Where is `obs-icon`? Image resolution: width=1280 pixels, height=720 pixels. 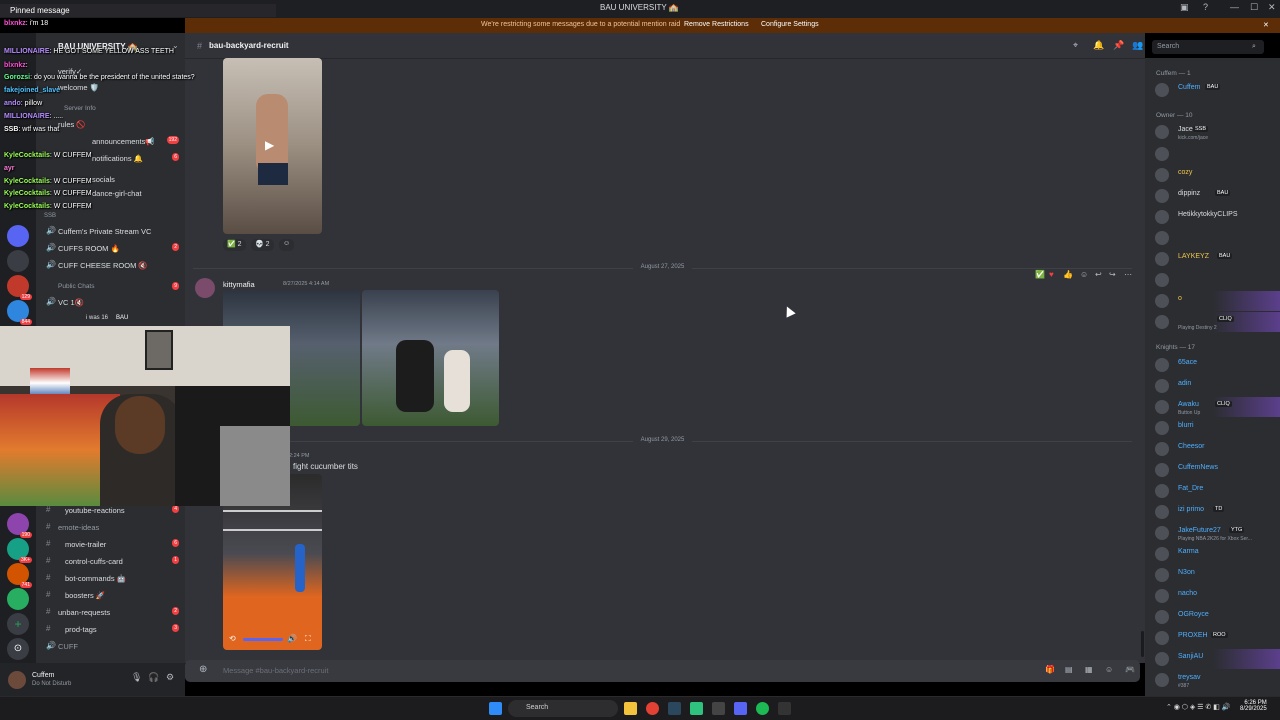
obs-icon is located at coordinates (784, 708).